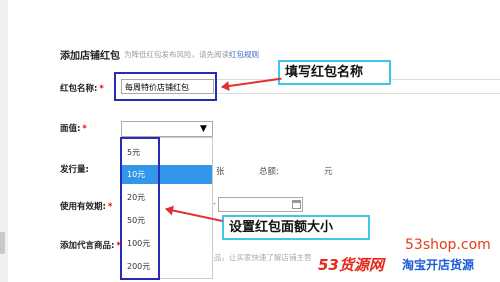  Describe the element at coordinates (448, 245) in the screenshot. I see `watermark-site: 53shop.com` at that location.